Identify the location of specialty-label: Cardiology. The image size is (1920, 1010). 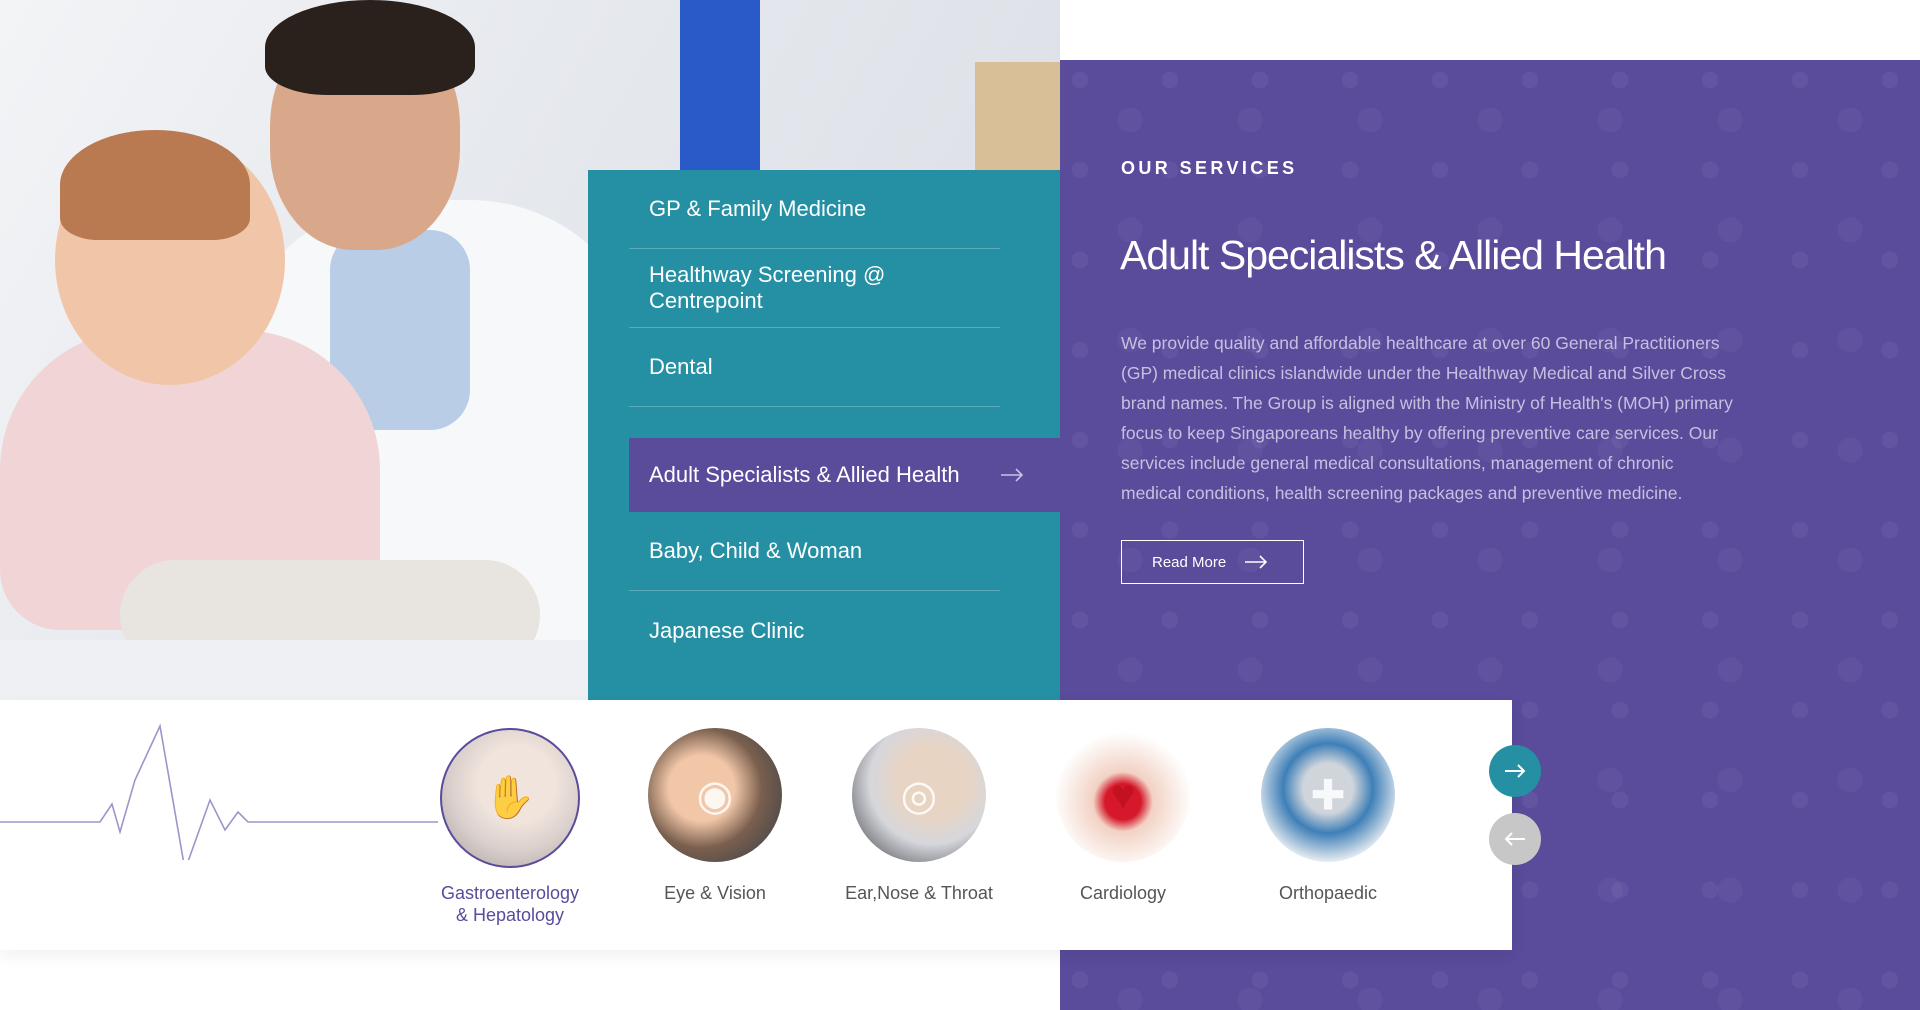
(1123, 893).